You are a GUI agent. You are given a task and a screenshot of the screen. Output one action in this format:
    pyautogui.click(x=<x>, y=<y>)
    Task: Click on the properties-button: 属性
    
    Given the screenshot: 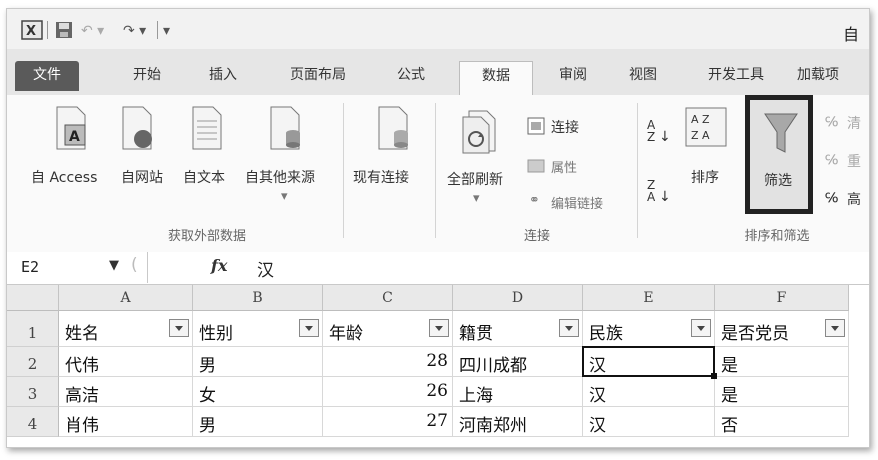 What is the action you would take?
    pyautogui.click(x=564, y=166)
    